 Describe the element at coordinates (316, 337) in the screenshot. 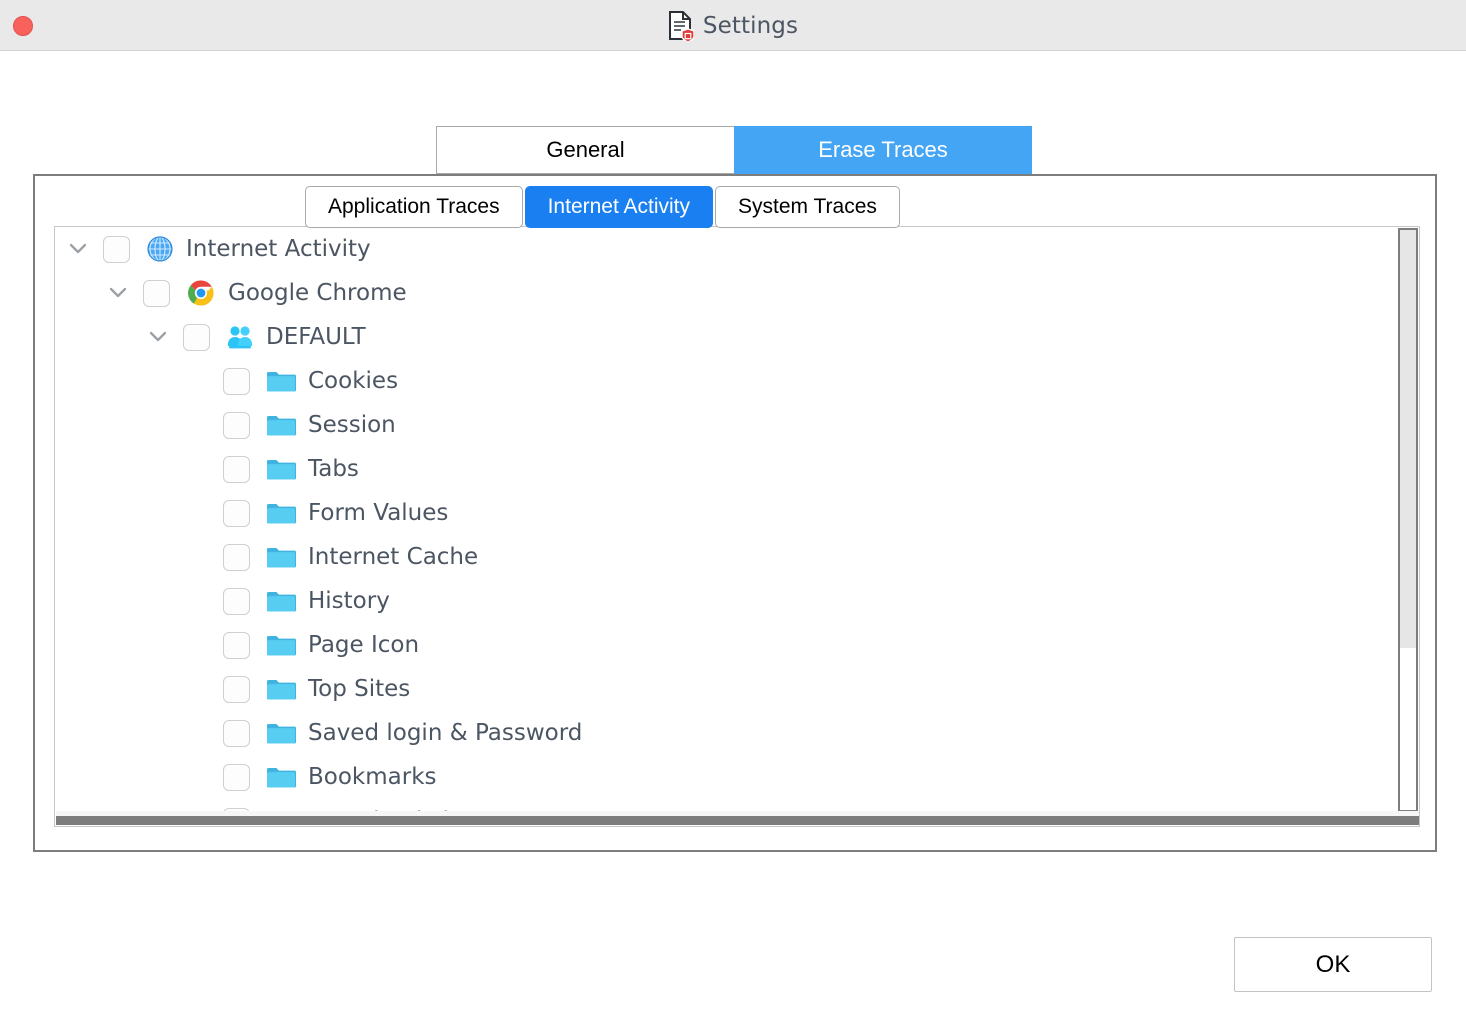

I see `tree-row-label: DEFAULT` at that location.